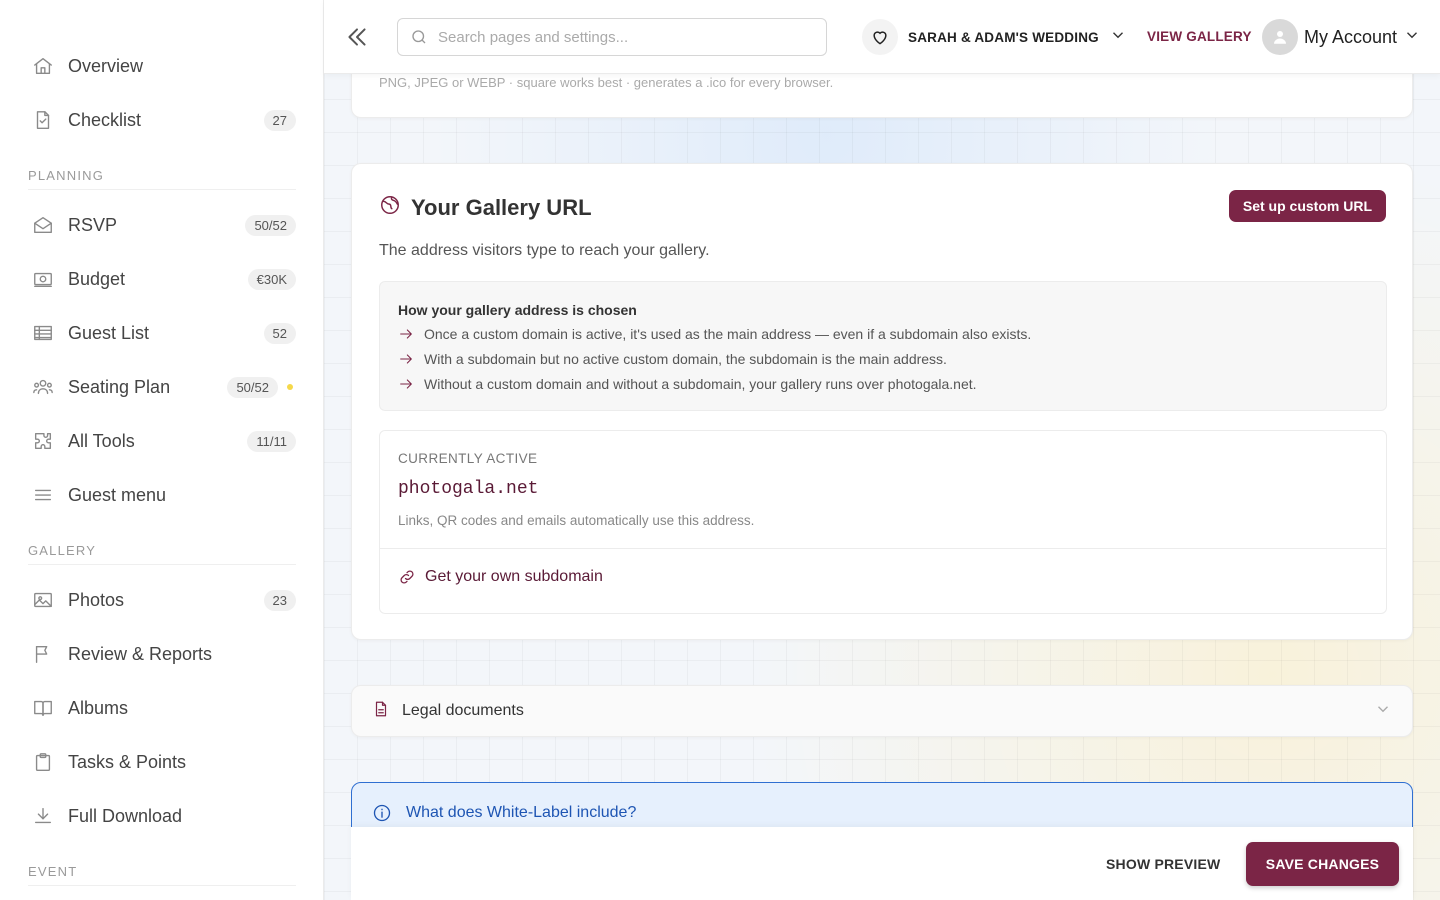 This screenshot has width=1440, height=900. I want to click on event-selector: SARAH & ADAM'S WEDDING, so click(994, 37).